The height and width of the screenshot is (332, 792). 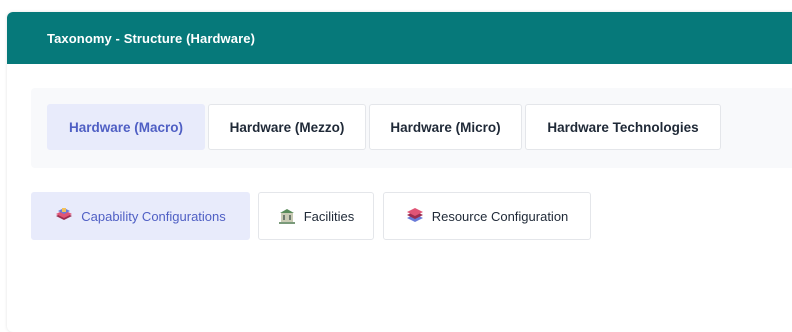 I want to click on tab-hardware-technologies: Hardware Technologies, so click(x=623, y=127).